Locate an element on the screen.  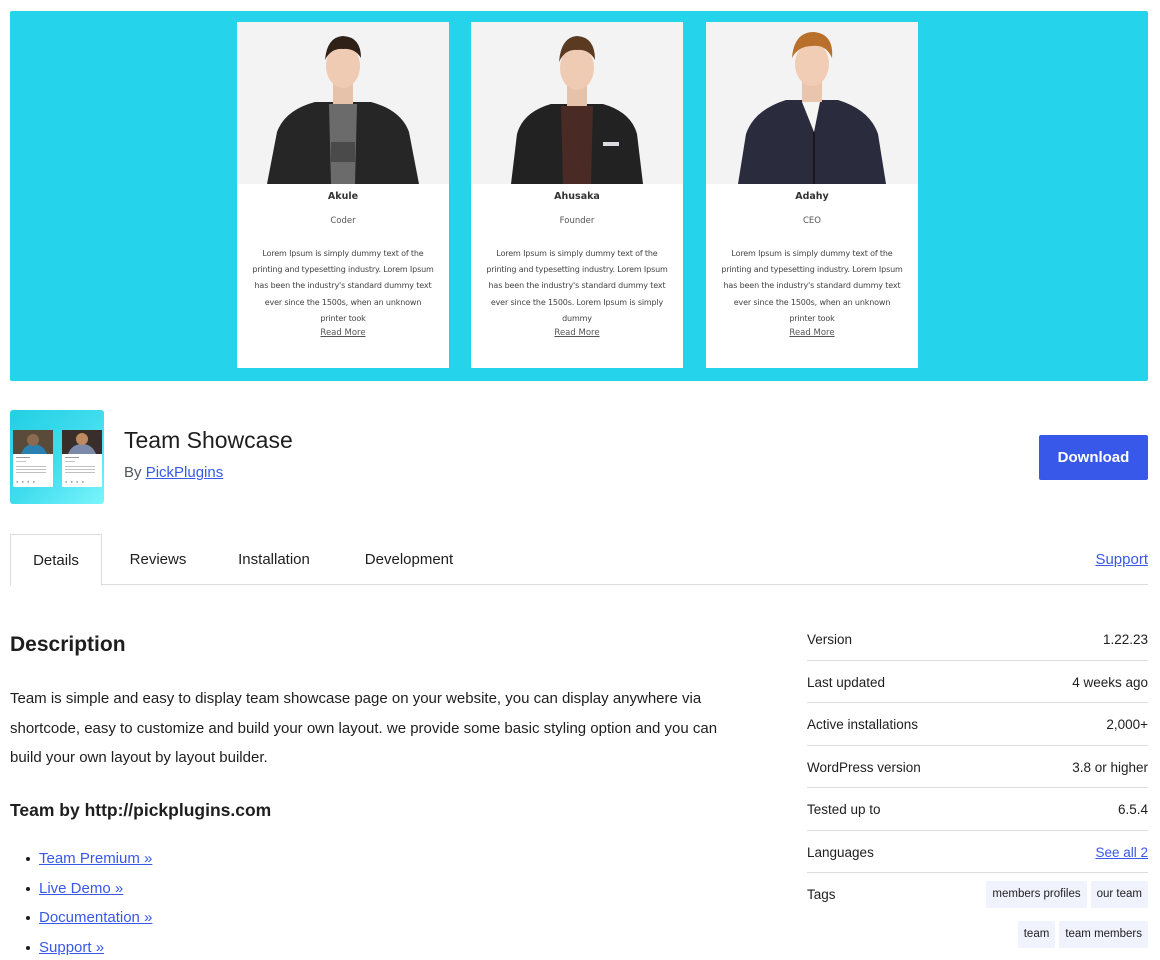
member-name: Ahusaka is located at coordinates (577, 196).